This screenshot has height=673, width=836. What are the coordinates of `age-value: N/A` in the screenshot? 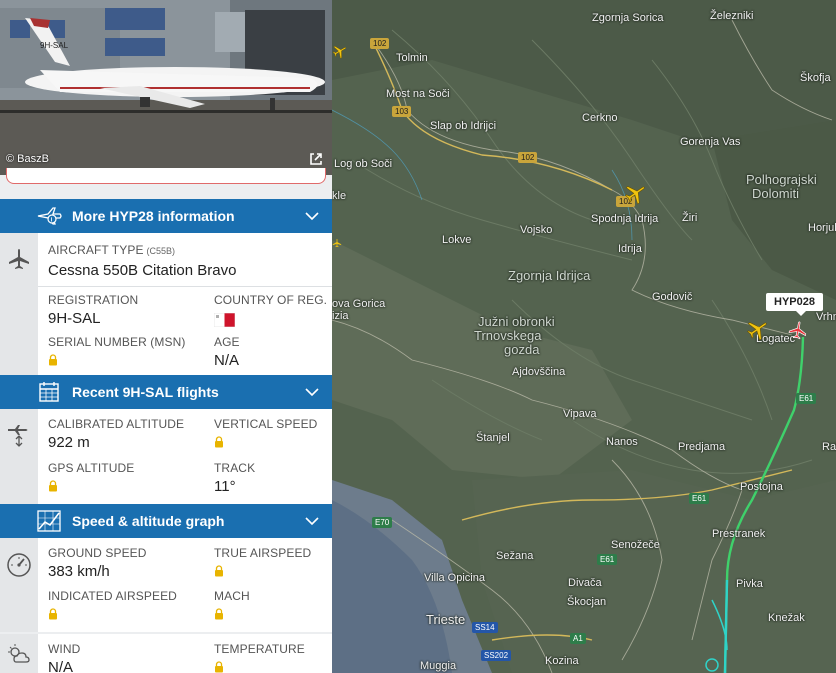 It's located at (227, 360).